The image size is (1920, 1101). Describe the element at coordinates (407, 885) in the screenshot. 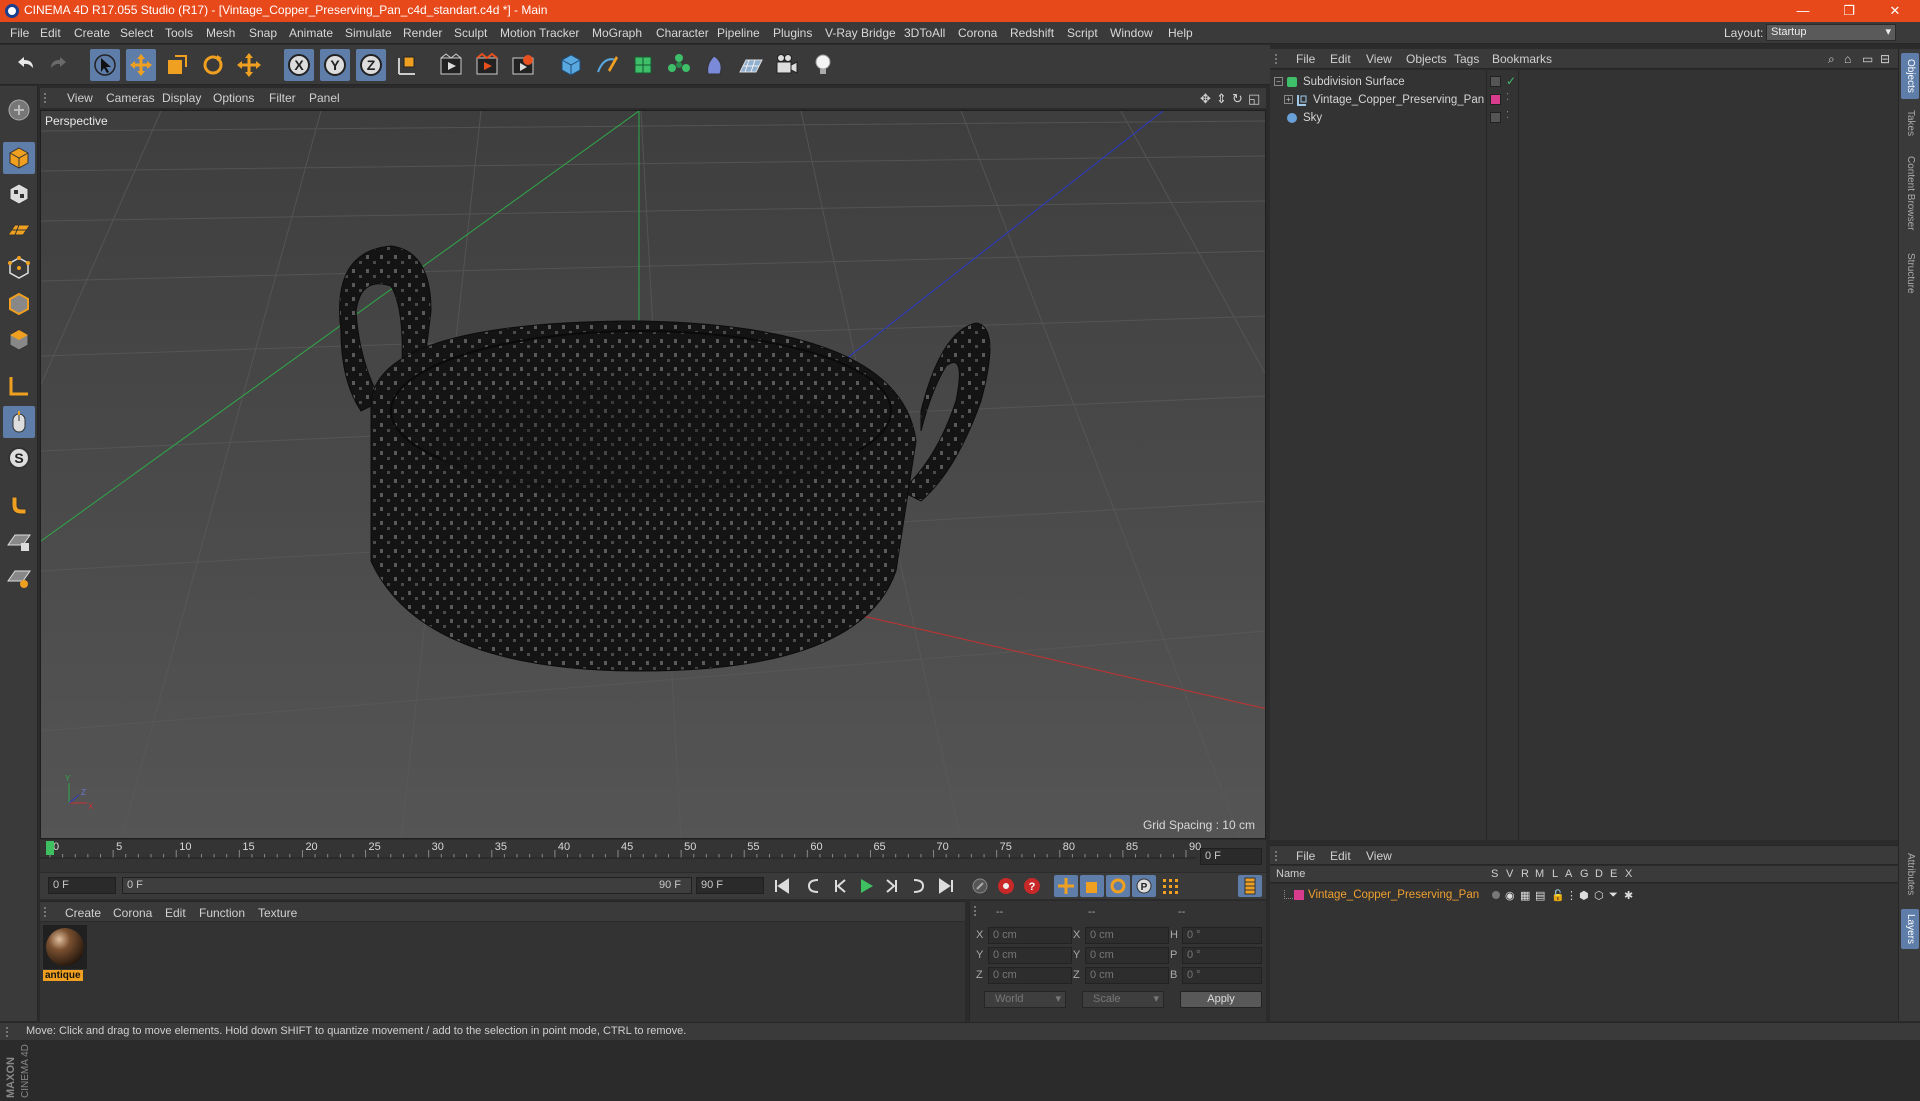

I see `frame-range-slider: 0 F 90 F` at that location.